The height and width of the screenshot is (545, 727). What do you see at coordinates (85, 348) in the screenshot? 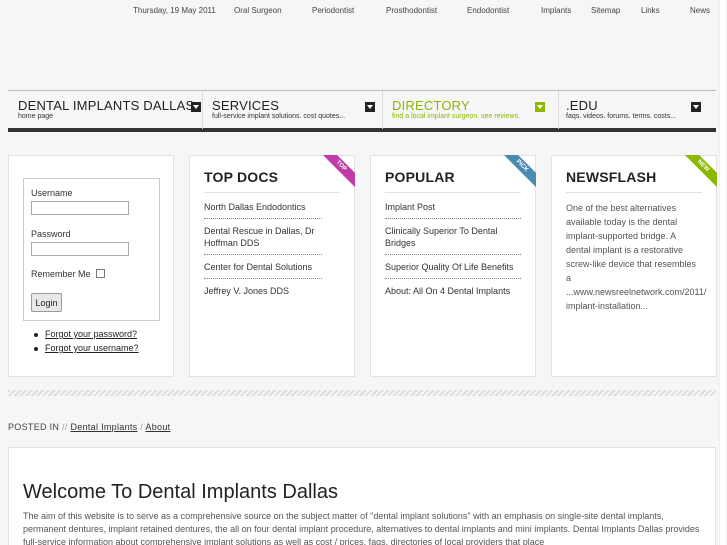
I see `forgot-username-link: Forgot your username?` at bounding box center [85, 348].